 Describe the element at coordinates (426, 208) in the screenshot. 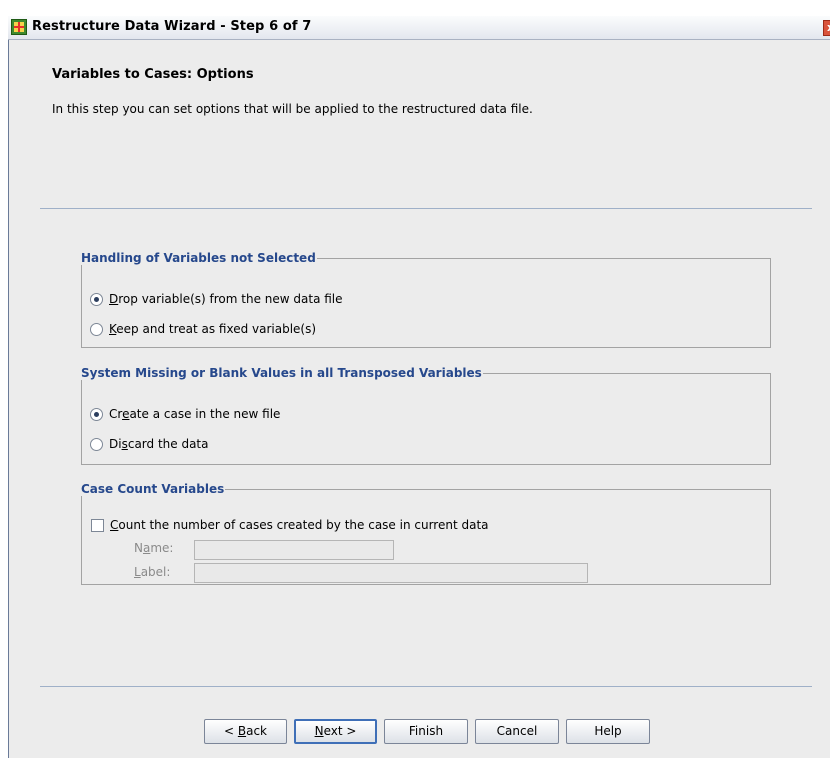

I see `top-separator` at that location.